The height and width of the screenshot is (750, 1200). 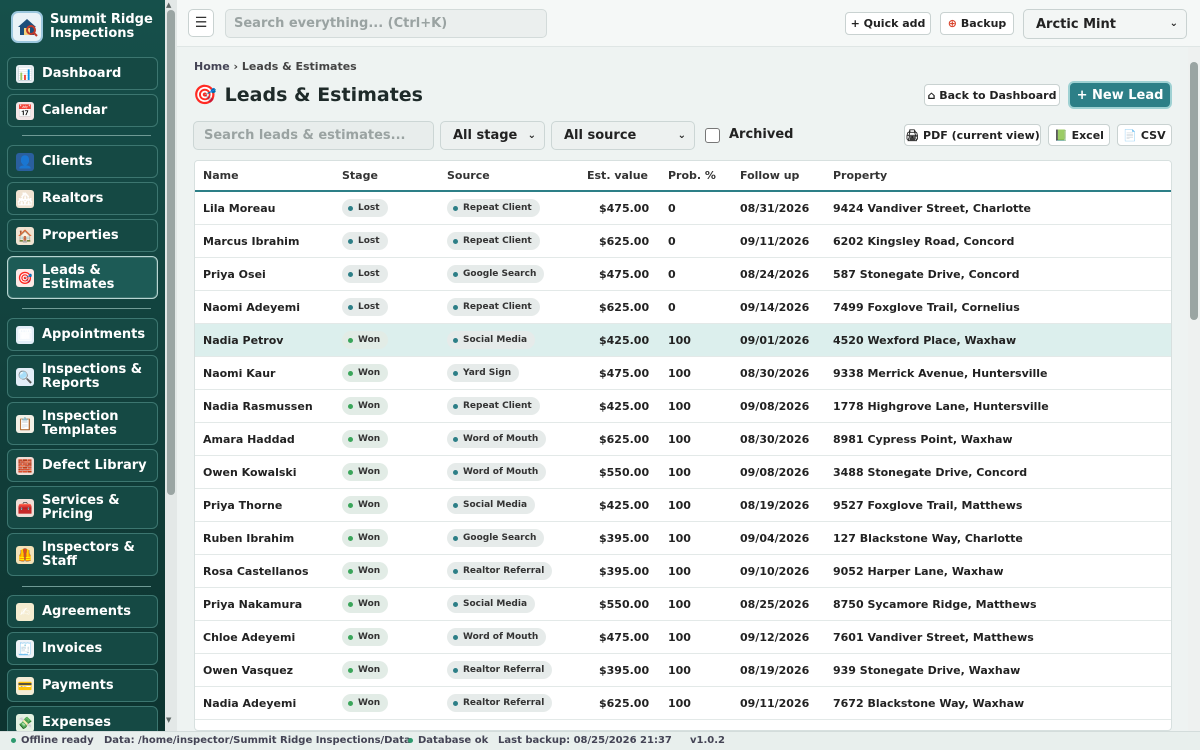 What do you see at coordinates (775, 406) in the screenshot?
I see `table-cell: 09/08/2026` at bounding box center [775, 406].